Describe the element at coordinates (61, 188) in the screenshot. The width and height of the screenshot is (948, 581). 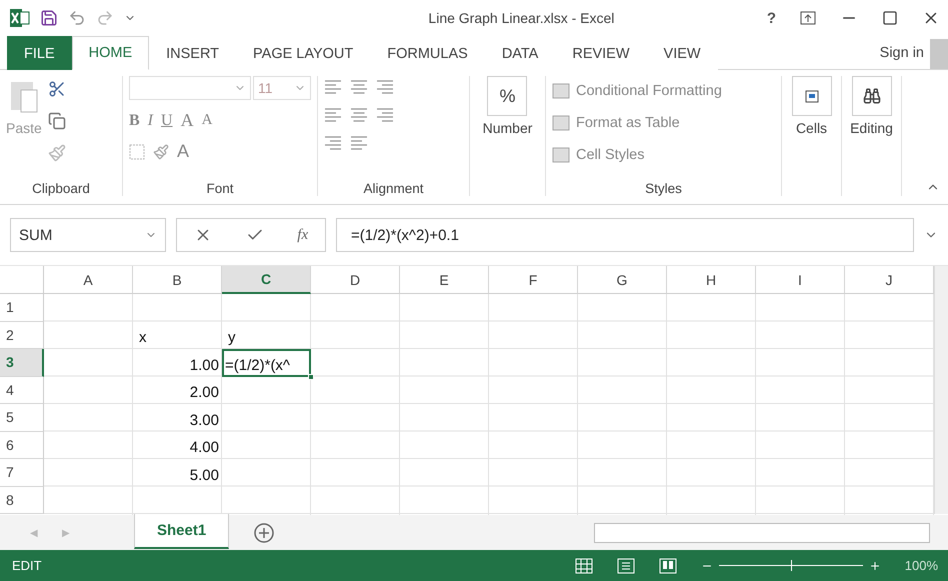
I see `group-label: Clipboard` at that location.